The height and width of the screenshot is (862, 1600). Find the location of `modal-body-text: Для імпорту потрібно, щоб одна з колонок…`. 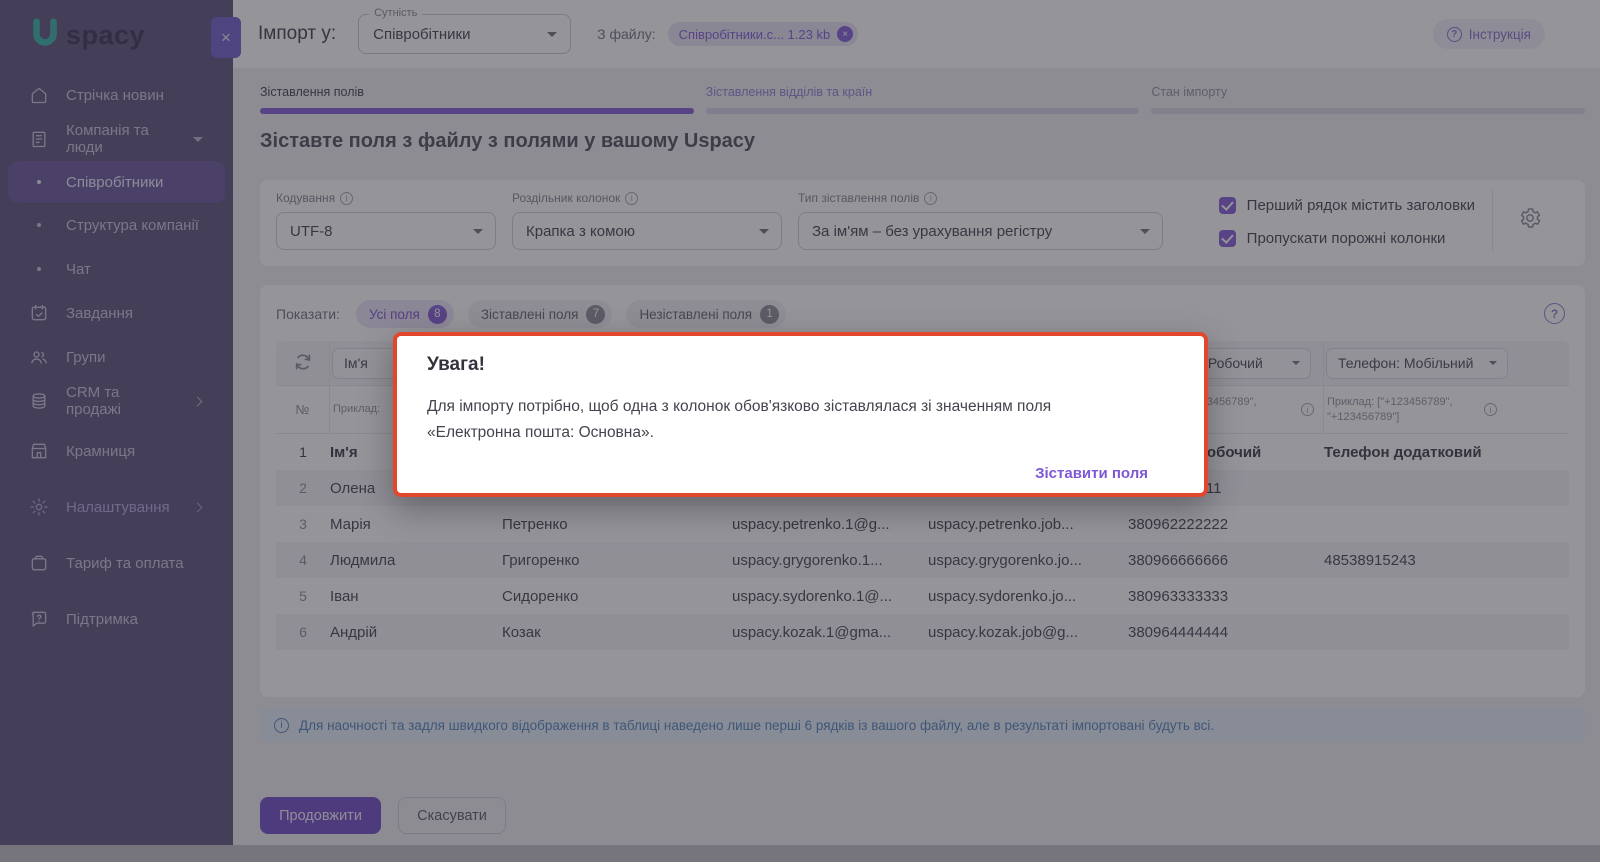

modal-body-text: Для імпорту потрібно, щоб одна з колонок… is located at coordinates (739, 420).